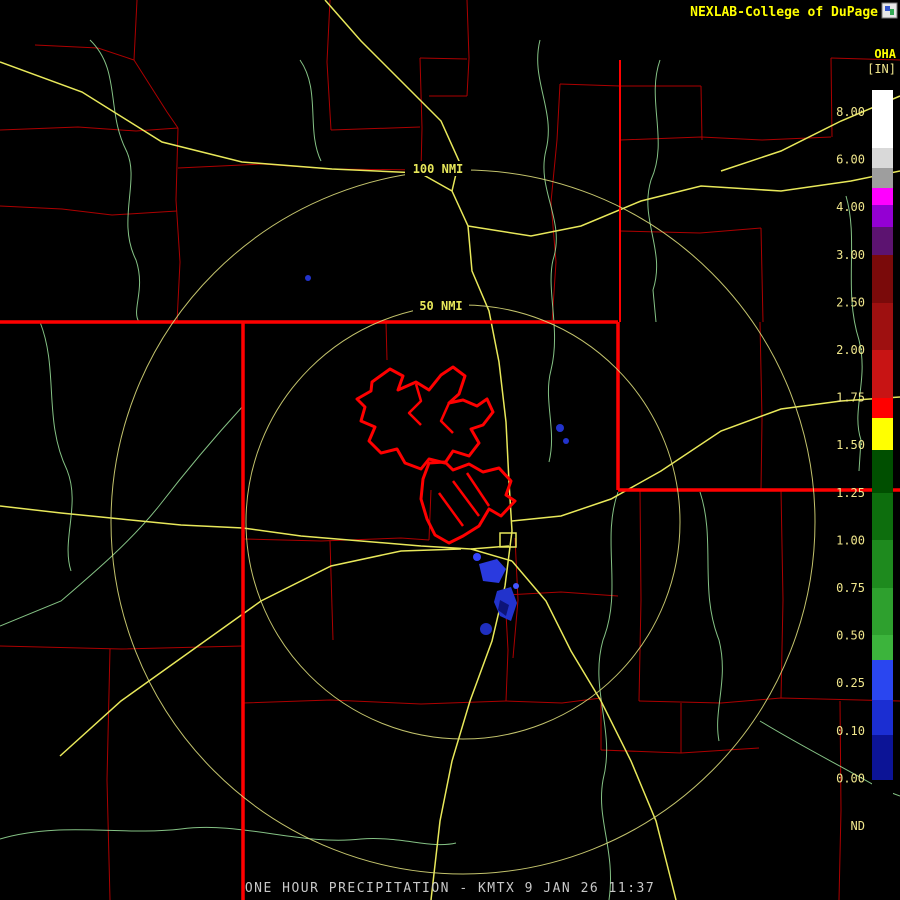 This screenshot has width=900, height=900. Describe the element at coordinates (850, 731) in the screenshot. I see `legend-label: 0.10` at that location.